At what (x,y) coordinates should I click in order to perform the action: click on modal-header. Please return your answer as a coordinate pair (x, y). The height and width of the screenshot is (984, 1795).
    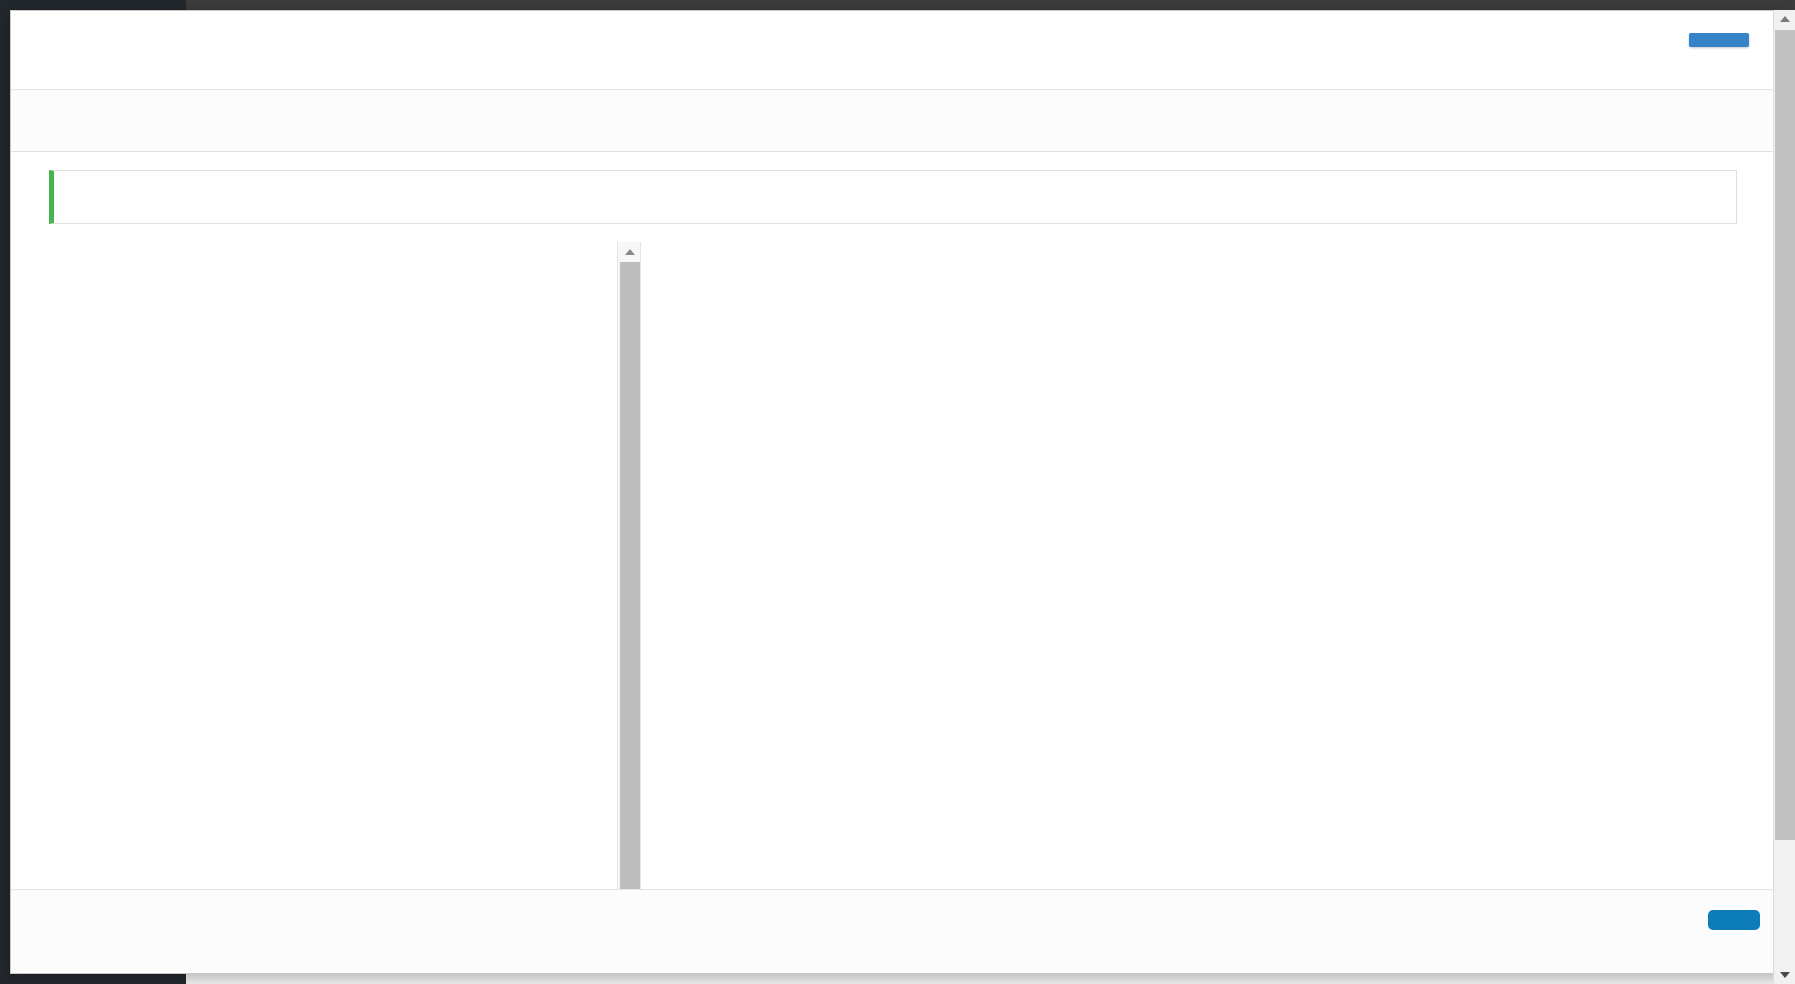
    Looking at the image, I should click on (897, 50).